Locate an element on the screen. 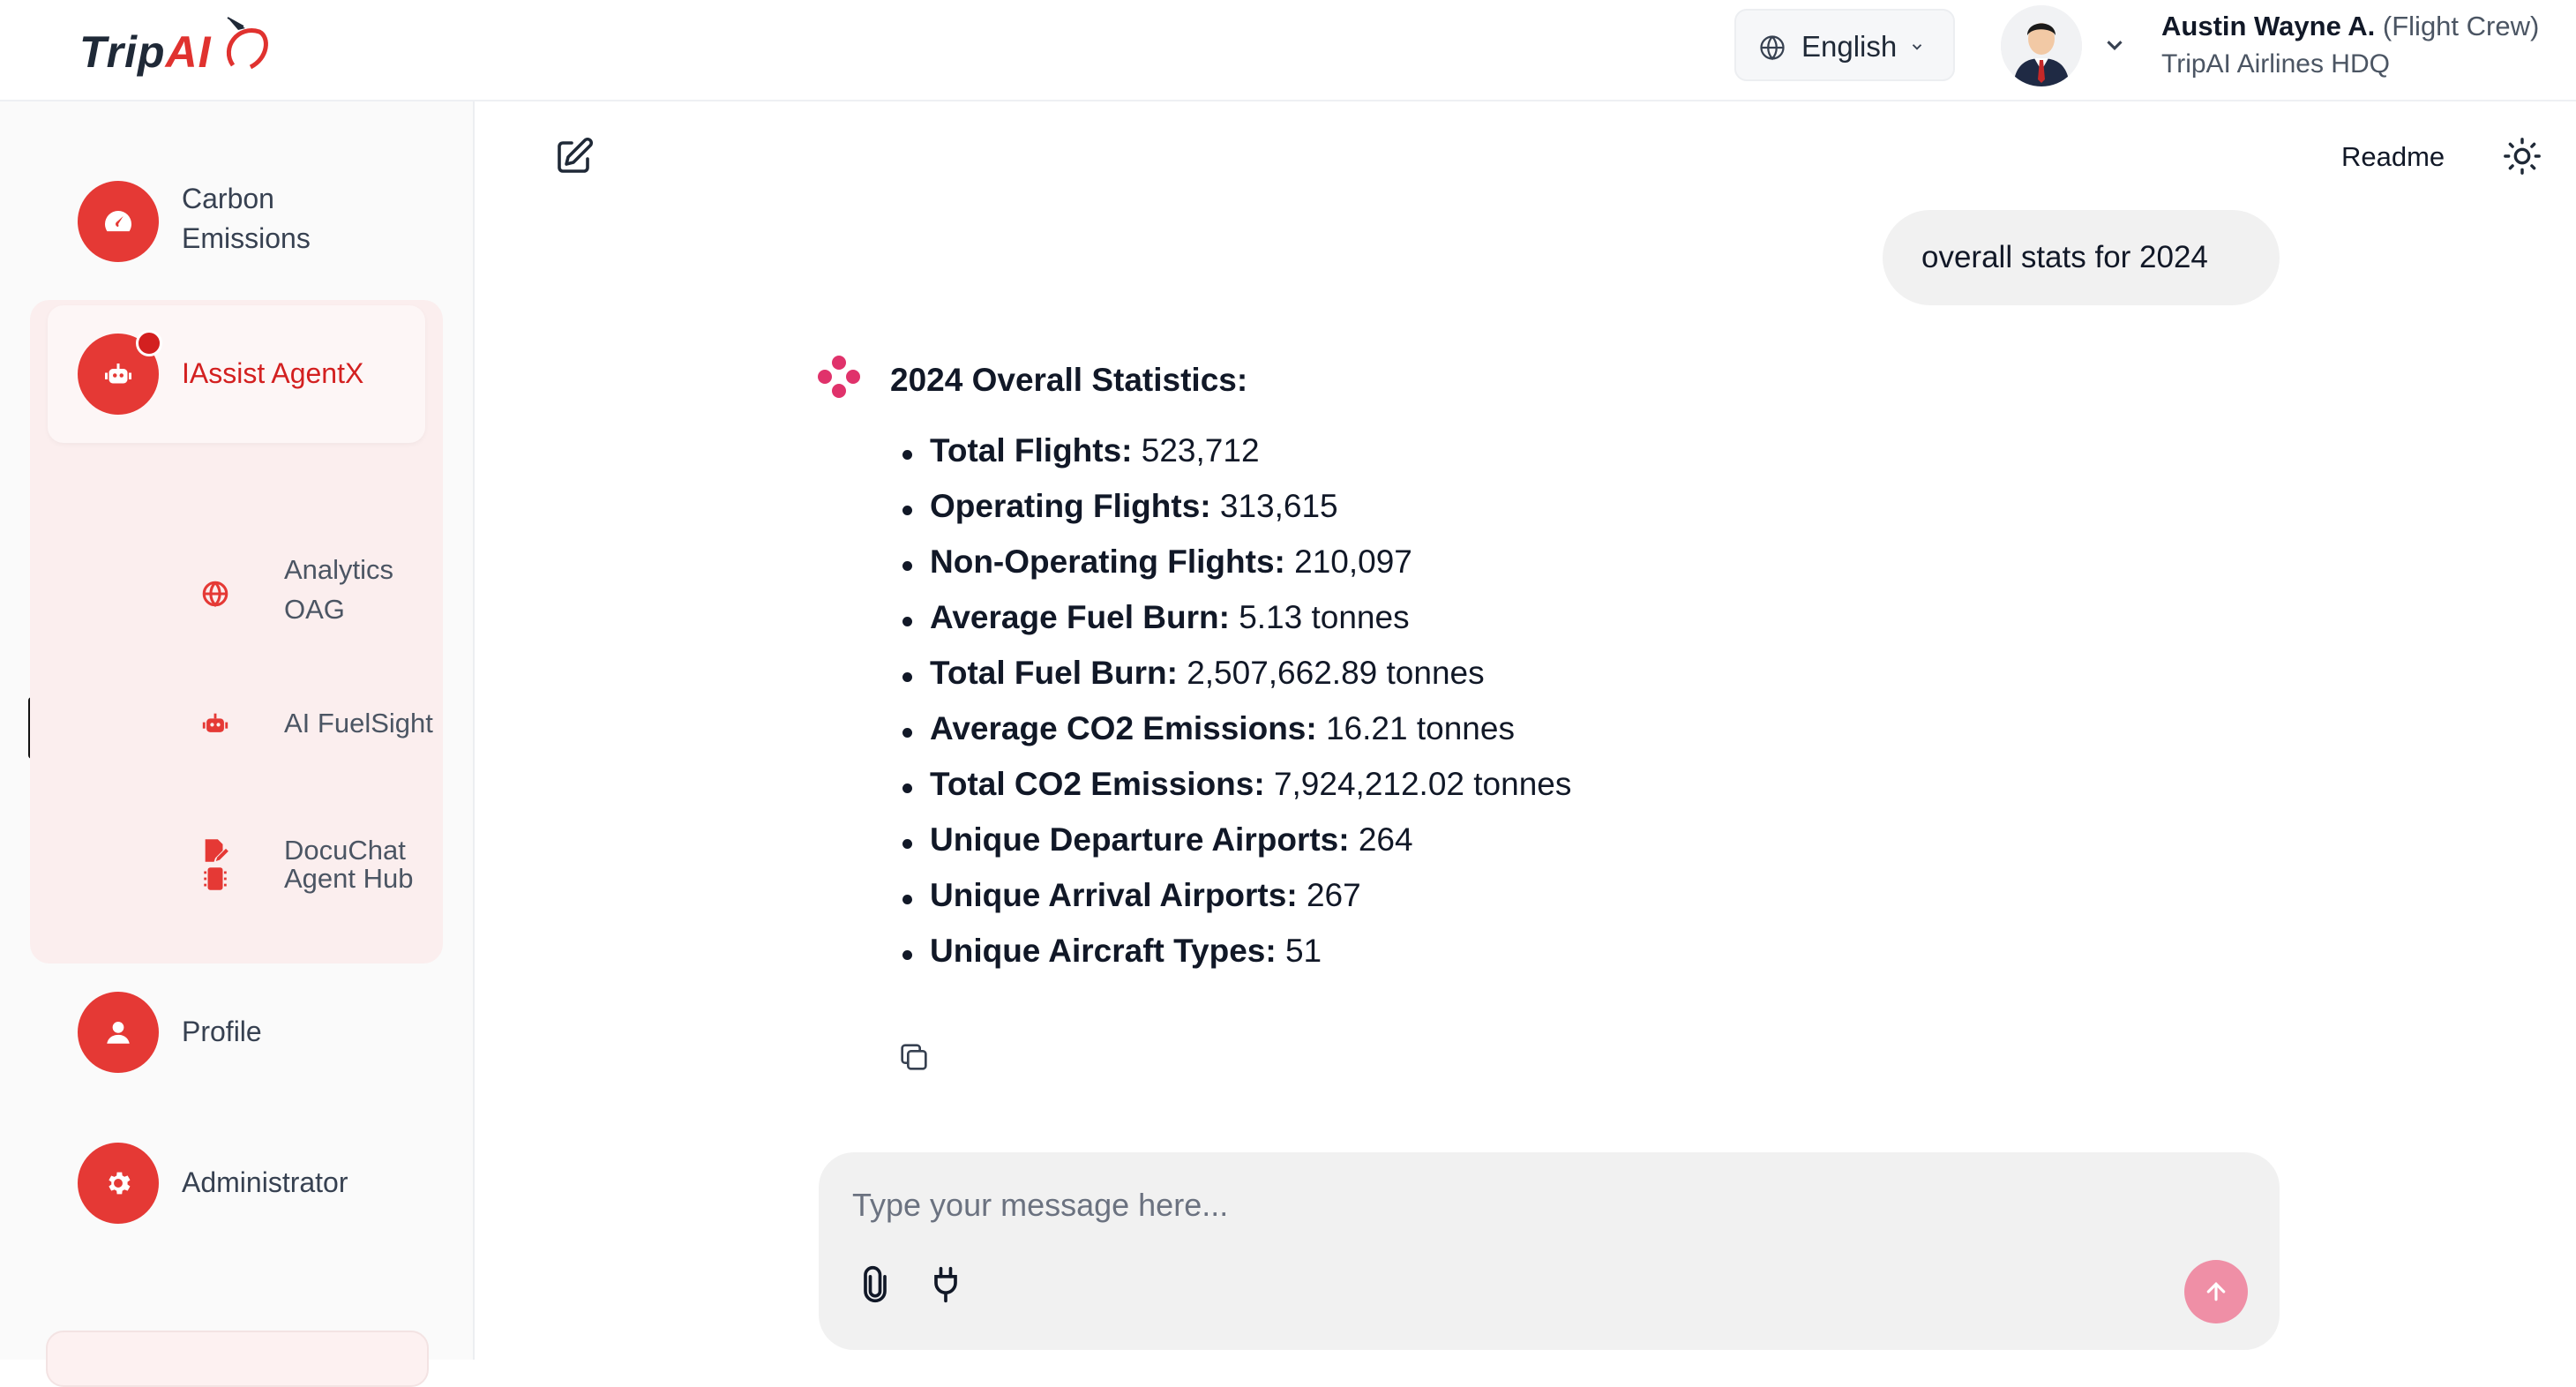  stat-value: 7,924,212.02 tonnes is located at coordinates (1423, 784).